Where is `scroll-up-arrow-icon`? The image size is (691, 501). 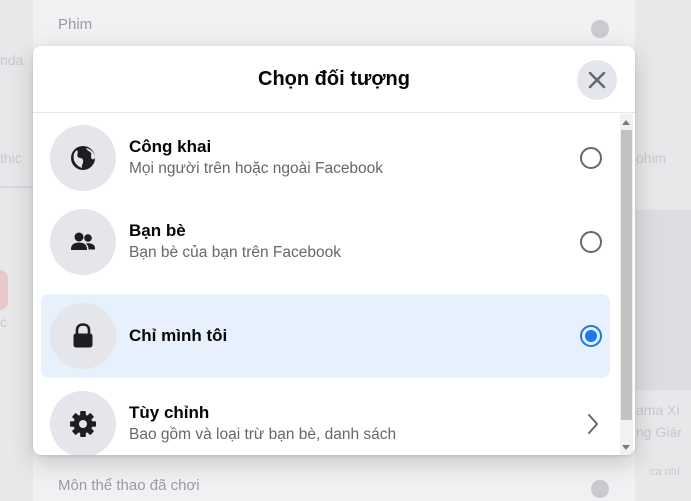 scroll-up-arrow-icon is located at coordinates (626, 122).